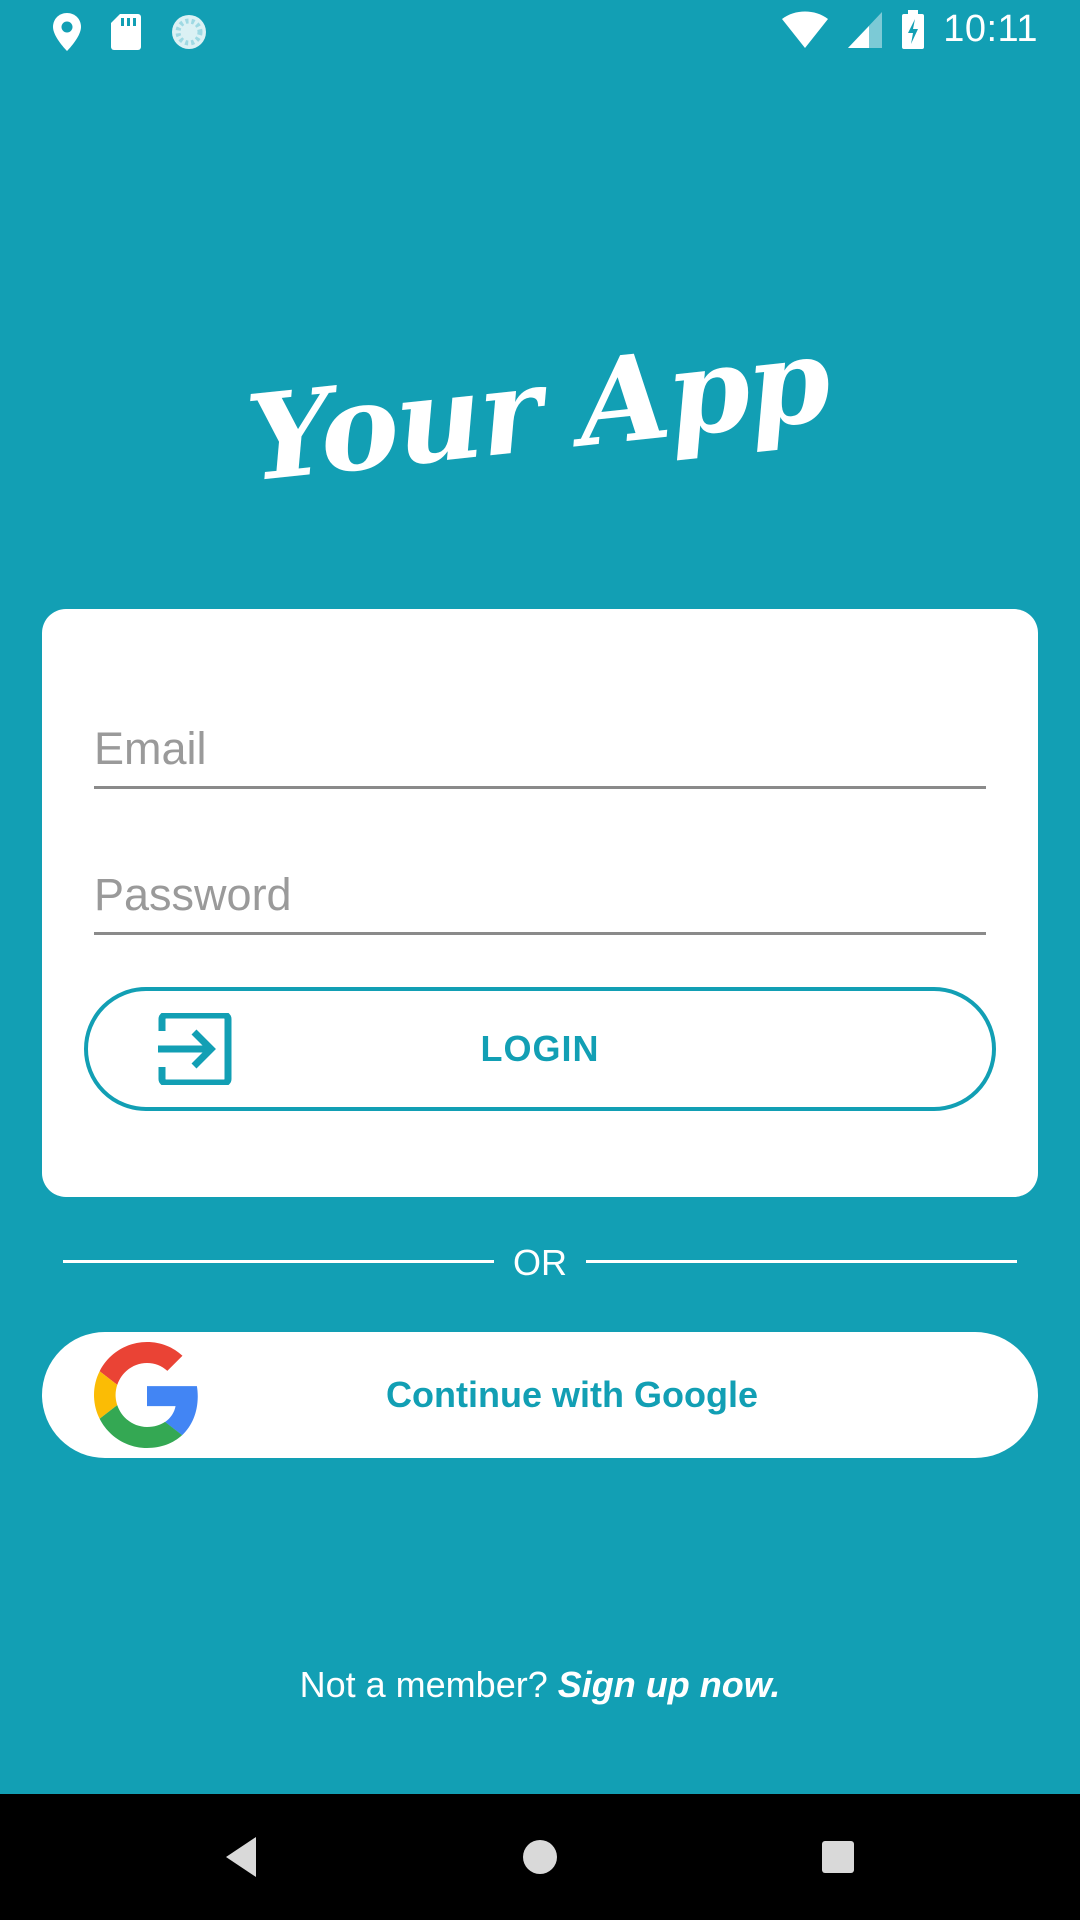  I want to click on login-label: LOGIN, so click(540, 1048).